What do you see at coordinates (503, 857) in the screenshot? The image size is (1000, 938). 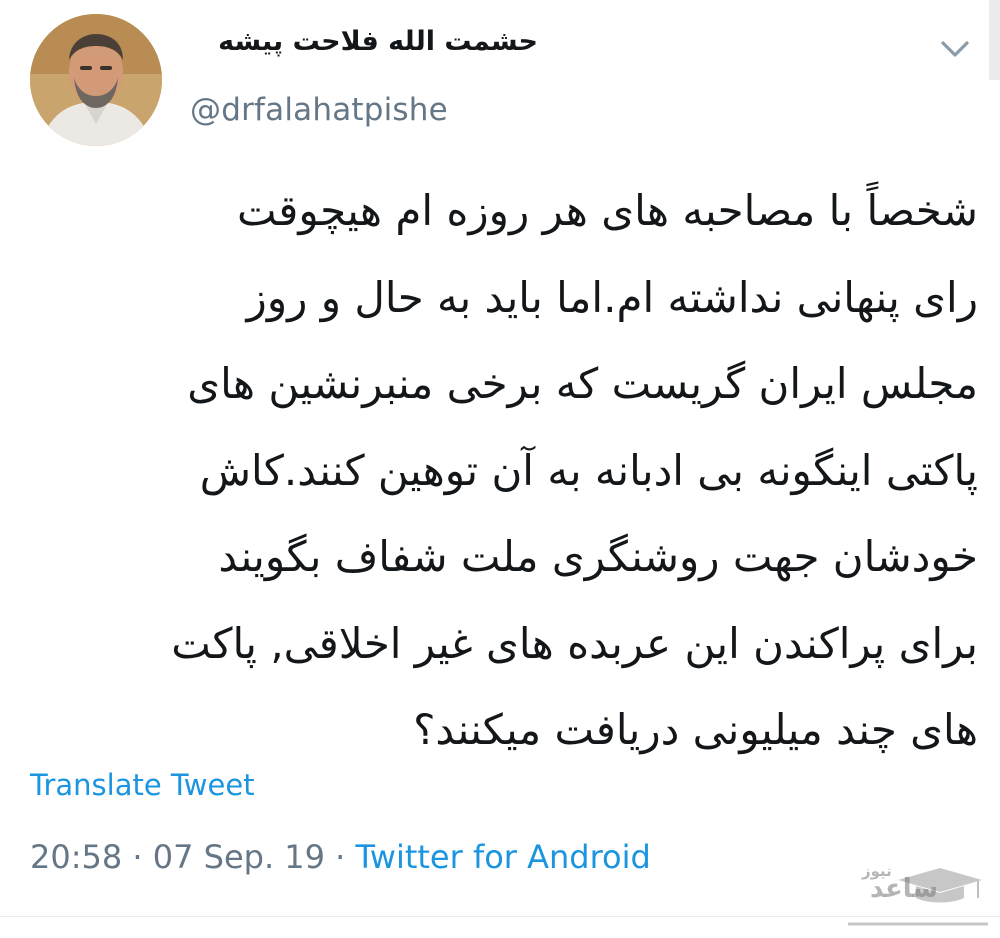 I see `tweet-source-link: Twitter for Android` at bounding box center [503, 857].